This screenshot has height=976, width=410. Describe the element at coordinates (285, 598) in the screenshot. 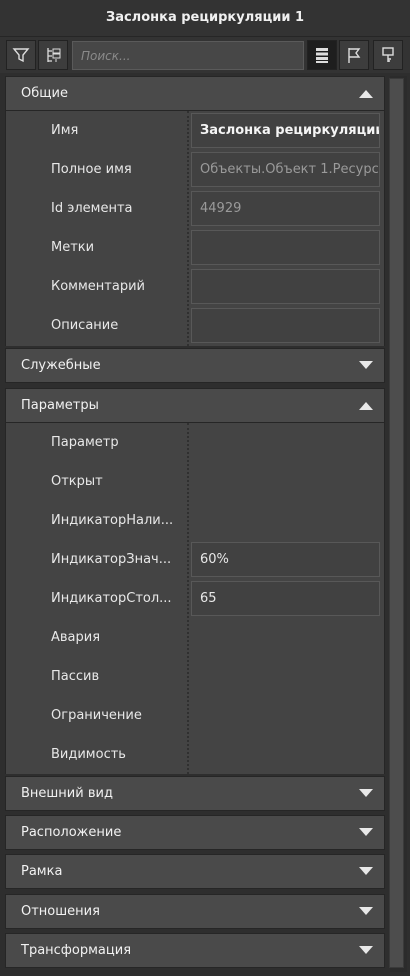

I see `indicator-column-field: 65` at that location.